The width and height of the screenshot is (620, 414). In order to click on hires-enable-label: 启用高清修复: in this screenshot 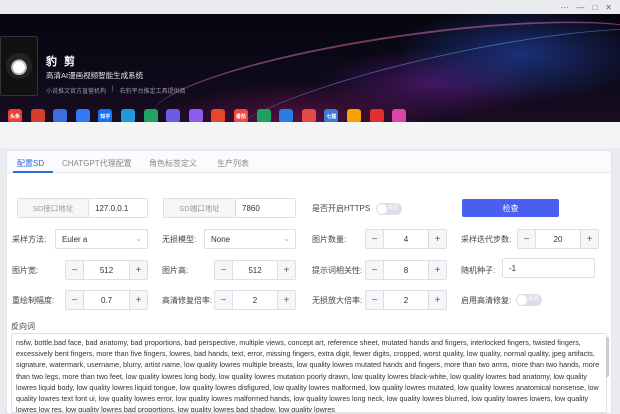, I will do `click(486, 300)`.